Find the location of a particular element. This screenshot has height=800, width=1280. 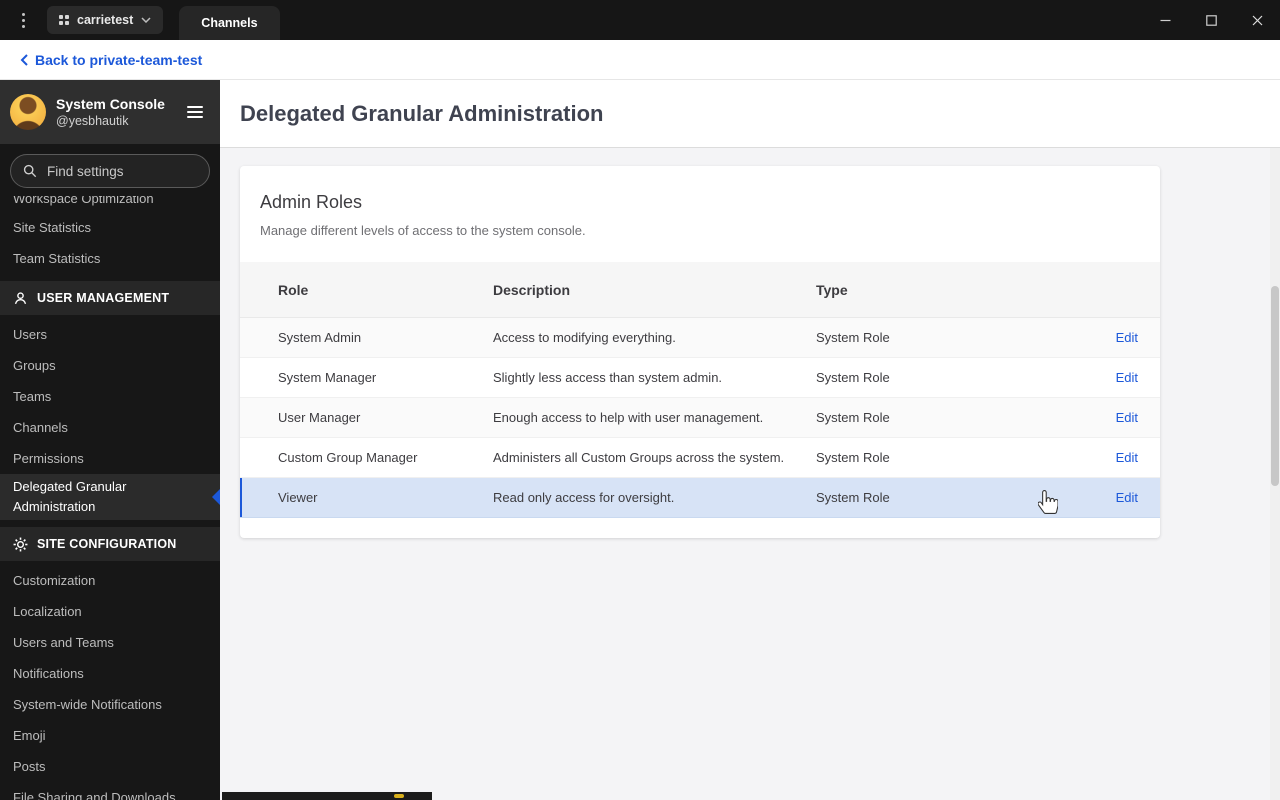

card-title: Admin Roles is located at coordinates (311, 202).